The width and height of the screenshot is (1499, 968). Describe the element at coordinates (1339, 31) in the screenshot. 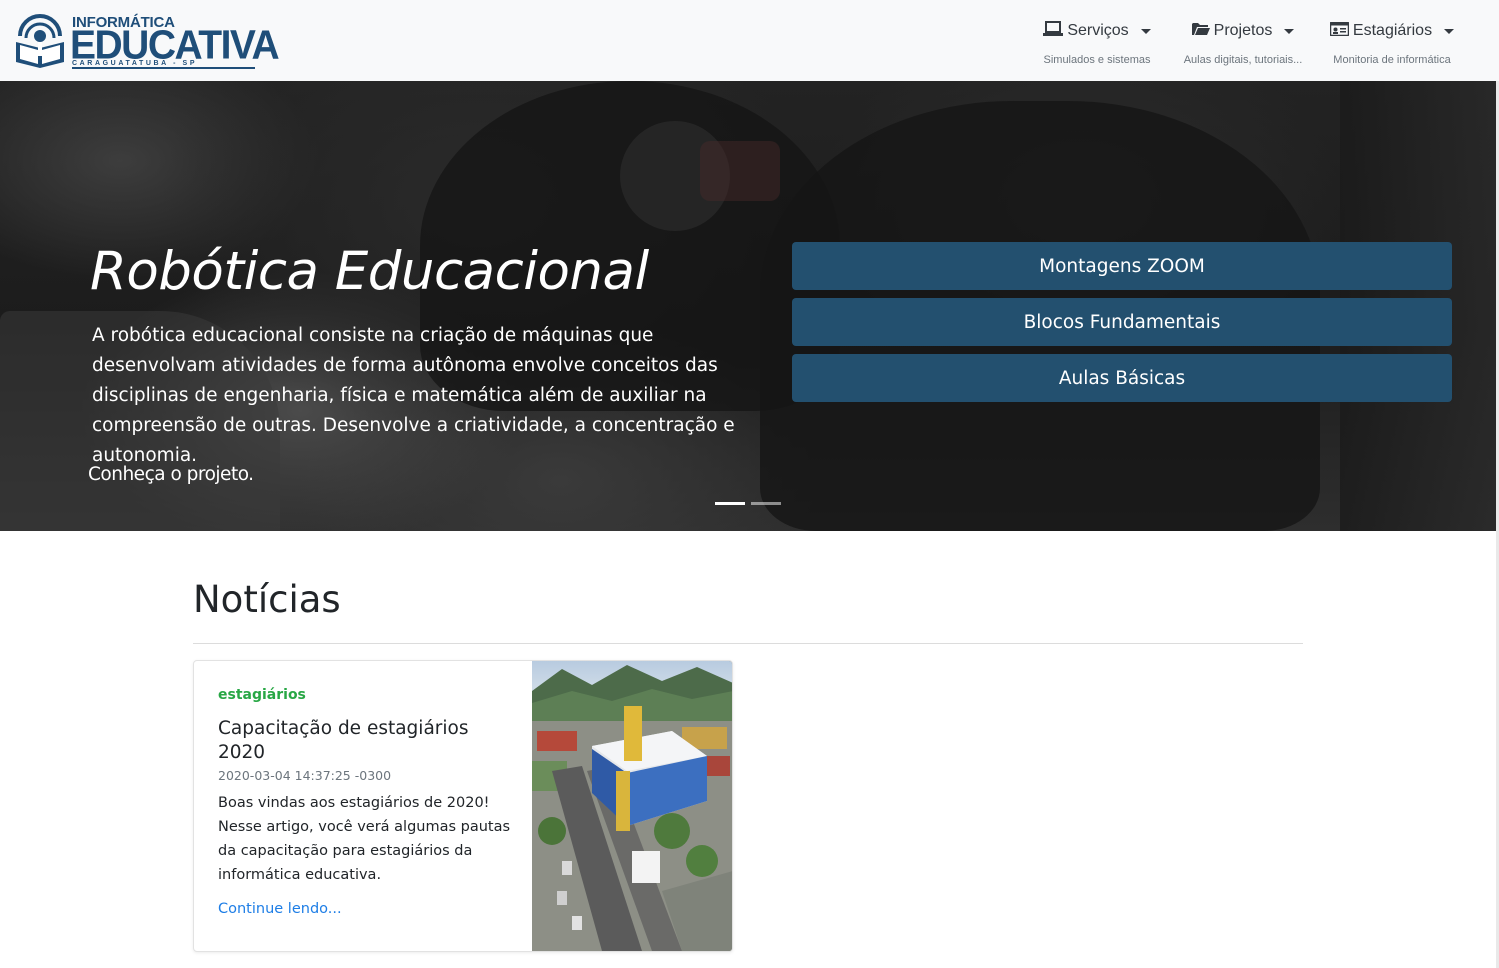

I see `id-card-icon` at that location.